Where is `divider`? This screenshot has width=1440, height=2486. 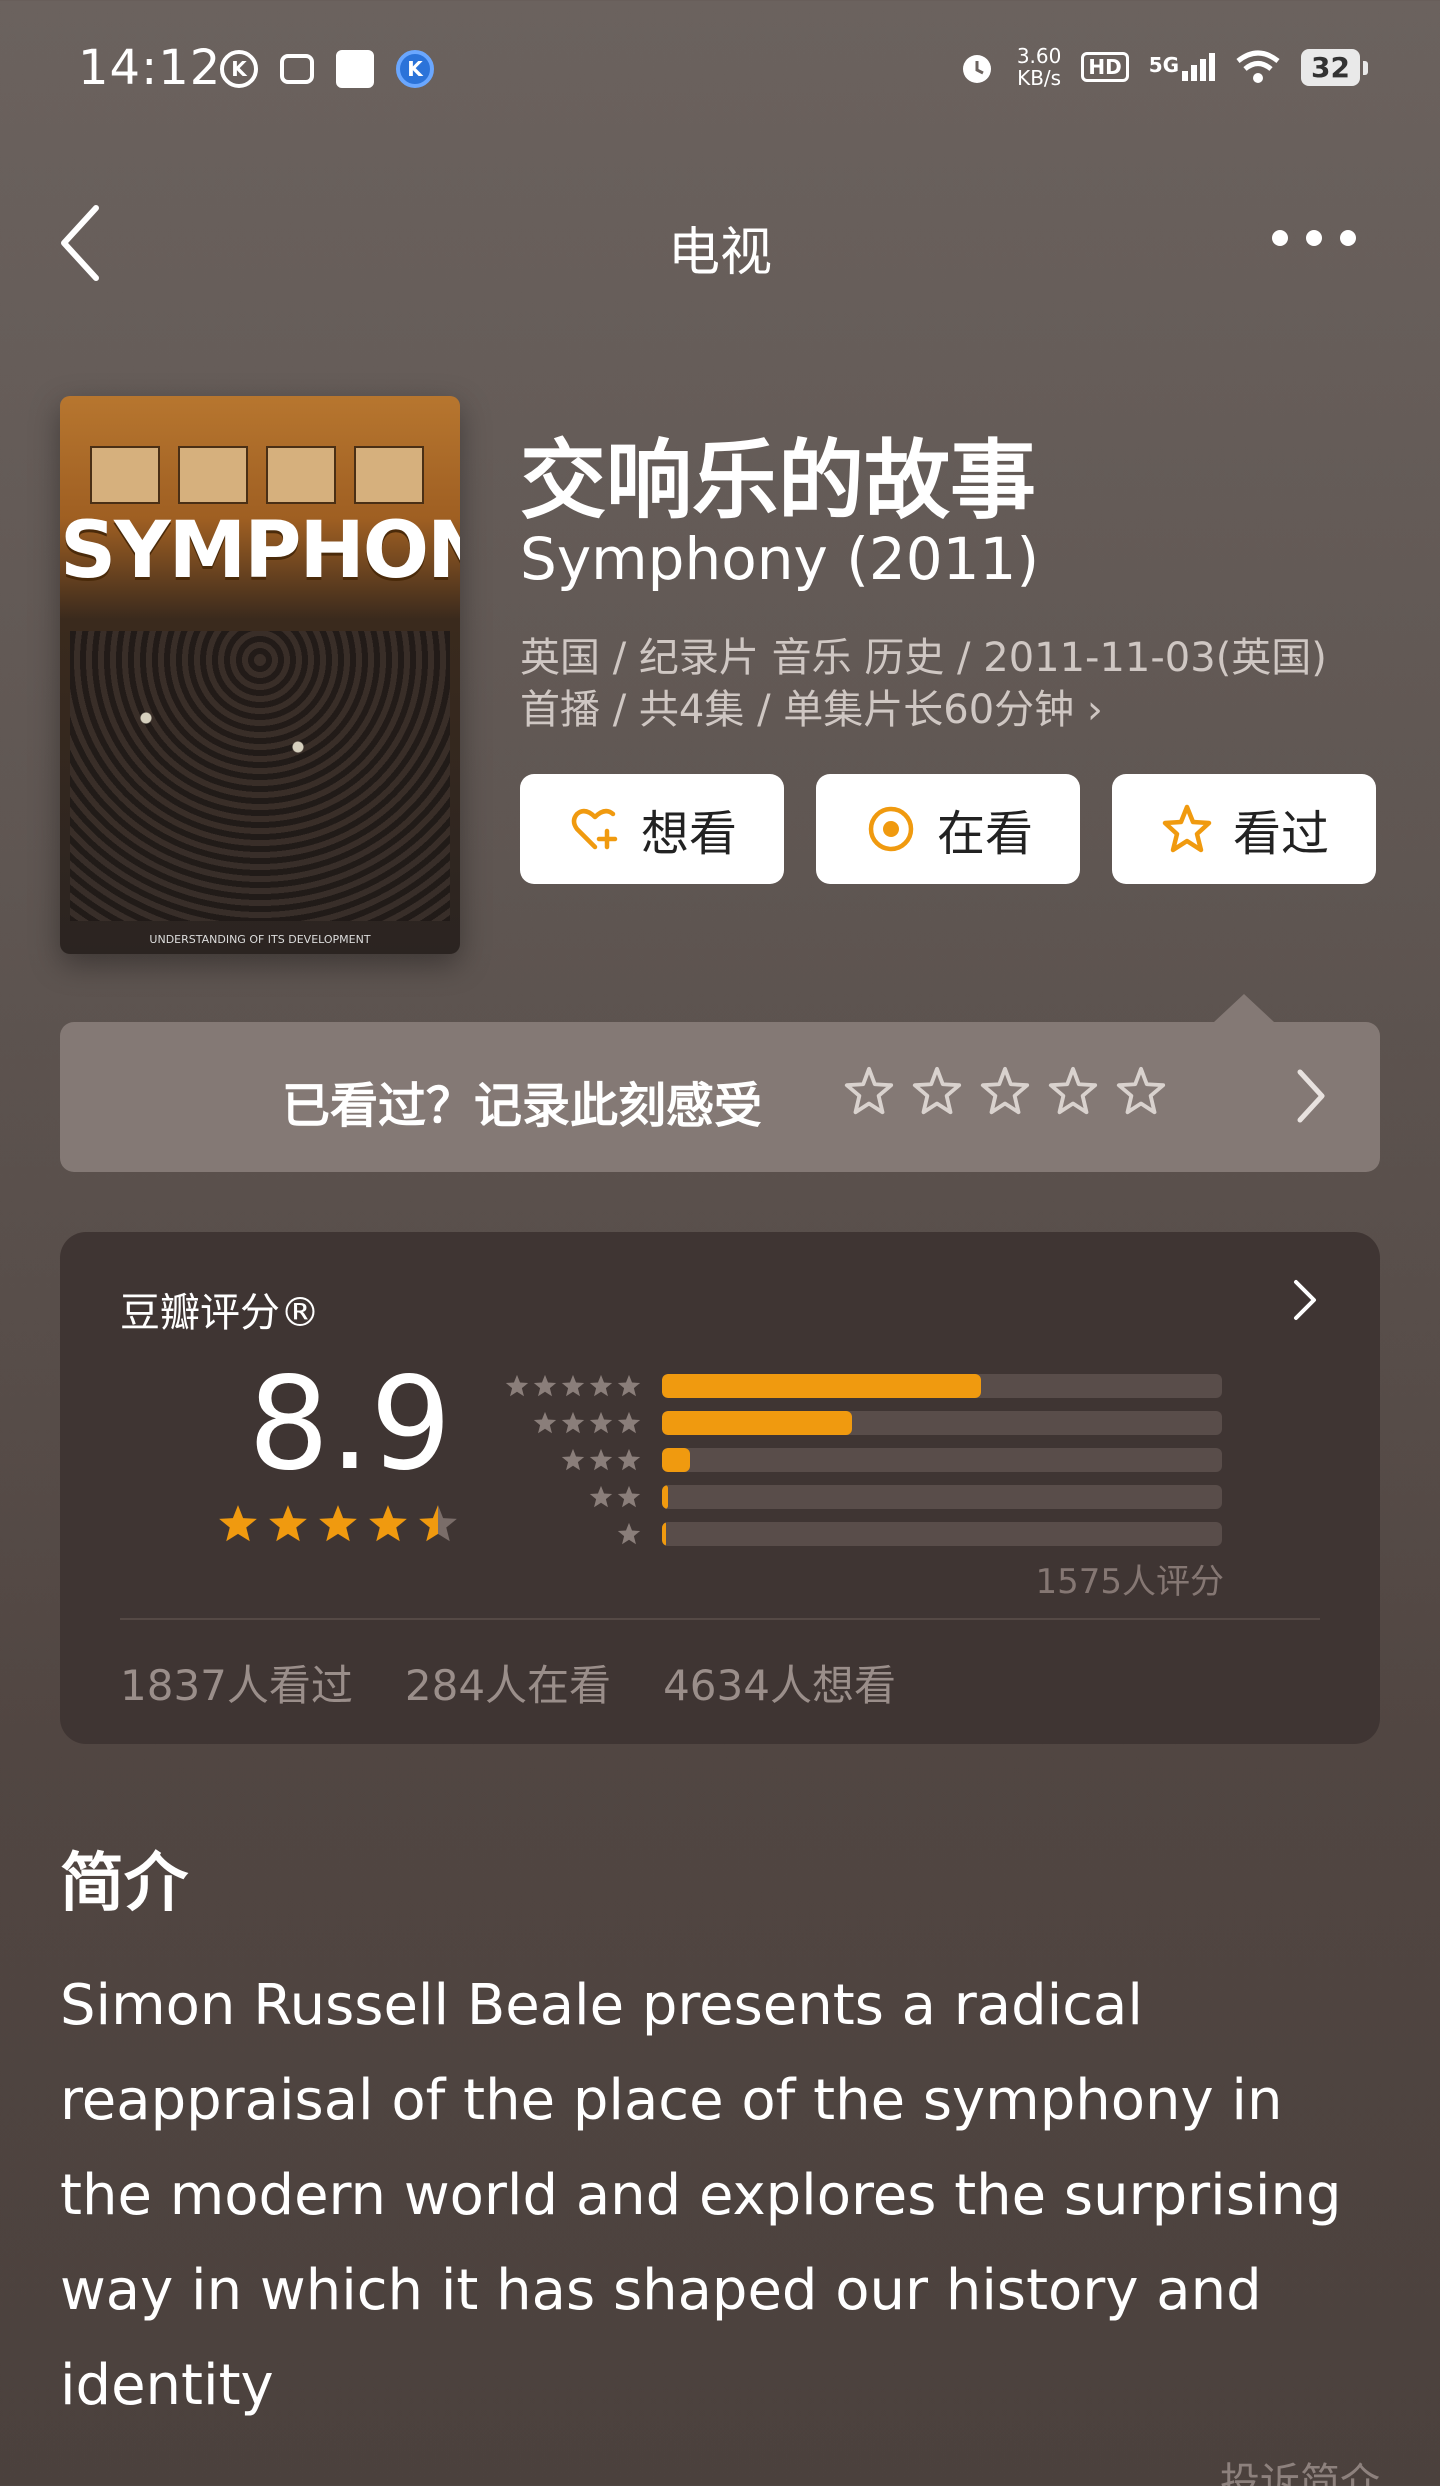
divider is located at coordinates (720, 1619).